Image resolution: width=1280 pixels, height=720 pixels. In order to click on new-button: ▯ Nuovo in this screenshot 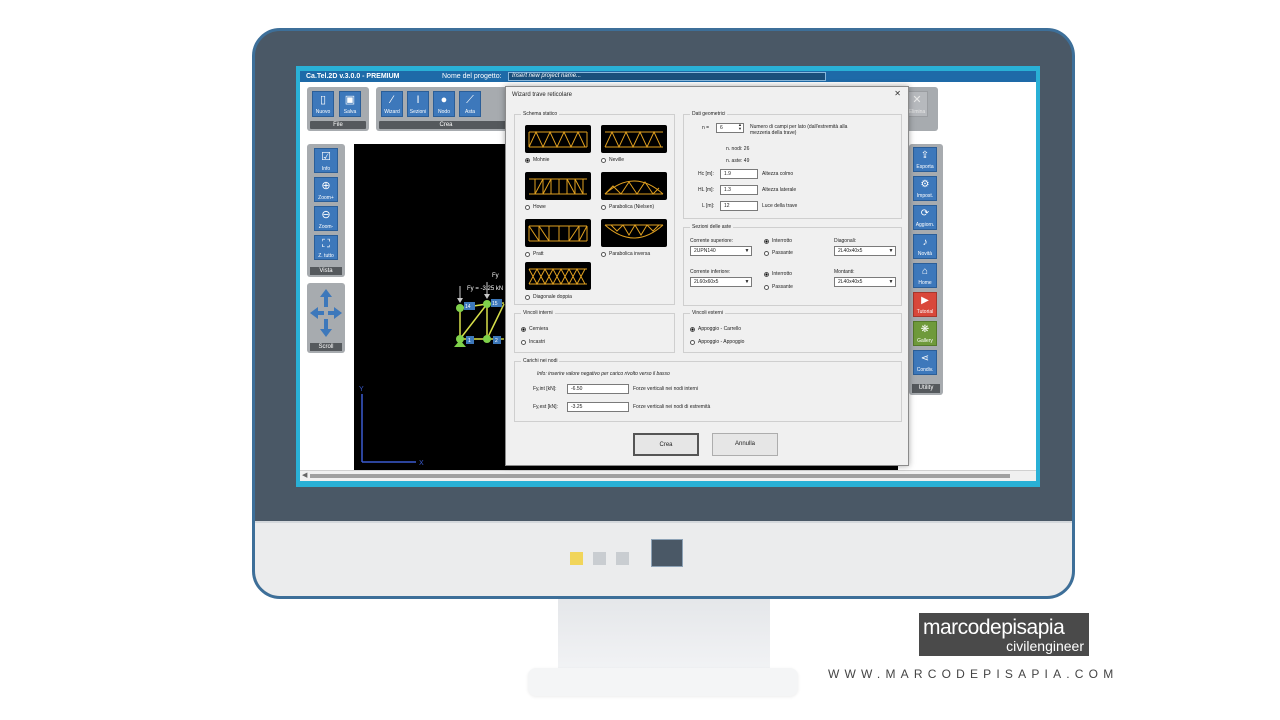, I will do `click(323, 104)`.